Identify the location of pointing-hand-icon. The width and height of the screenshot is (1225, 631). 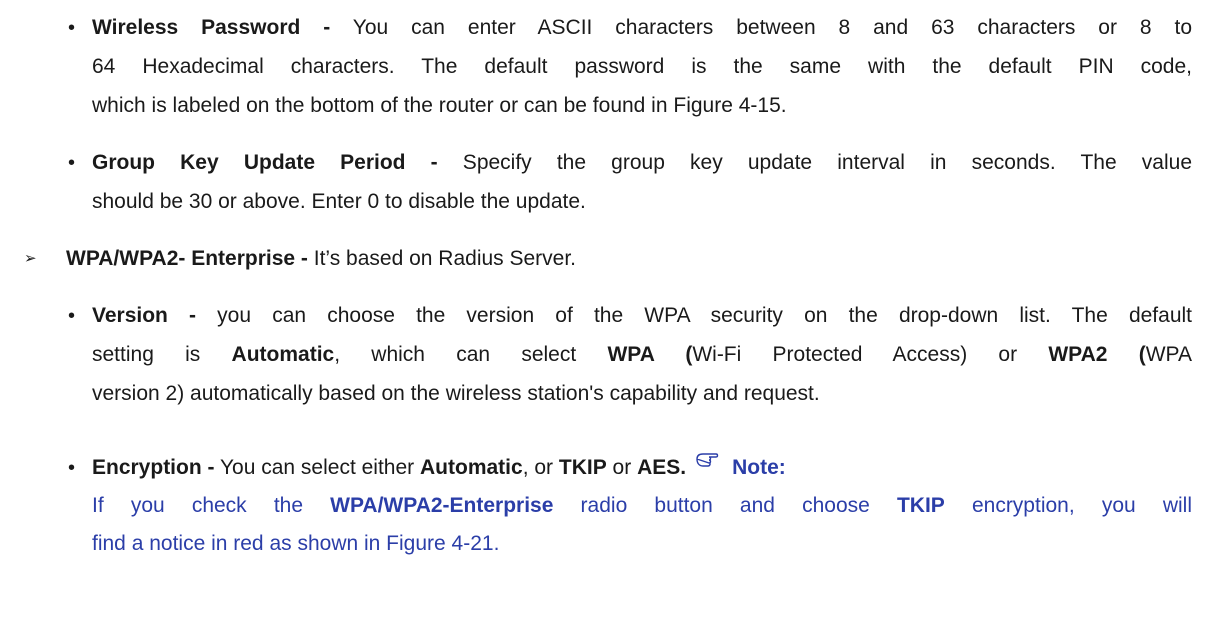
(709, 462).